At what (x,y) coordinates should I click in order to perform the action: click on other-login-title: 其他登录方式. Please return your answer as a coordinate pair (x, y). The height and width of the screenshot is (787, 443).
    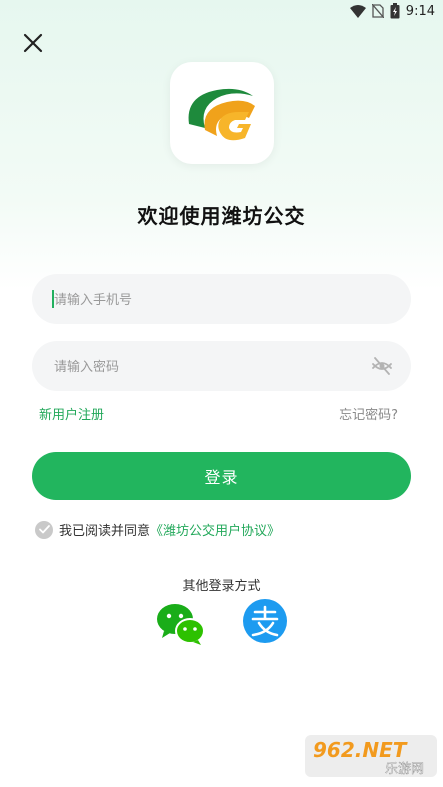
    Looking at the image, I should click on (221, 586).